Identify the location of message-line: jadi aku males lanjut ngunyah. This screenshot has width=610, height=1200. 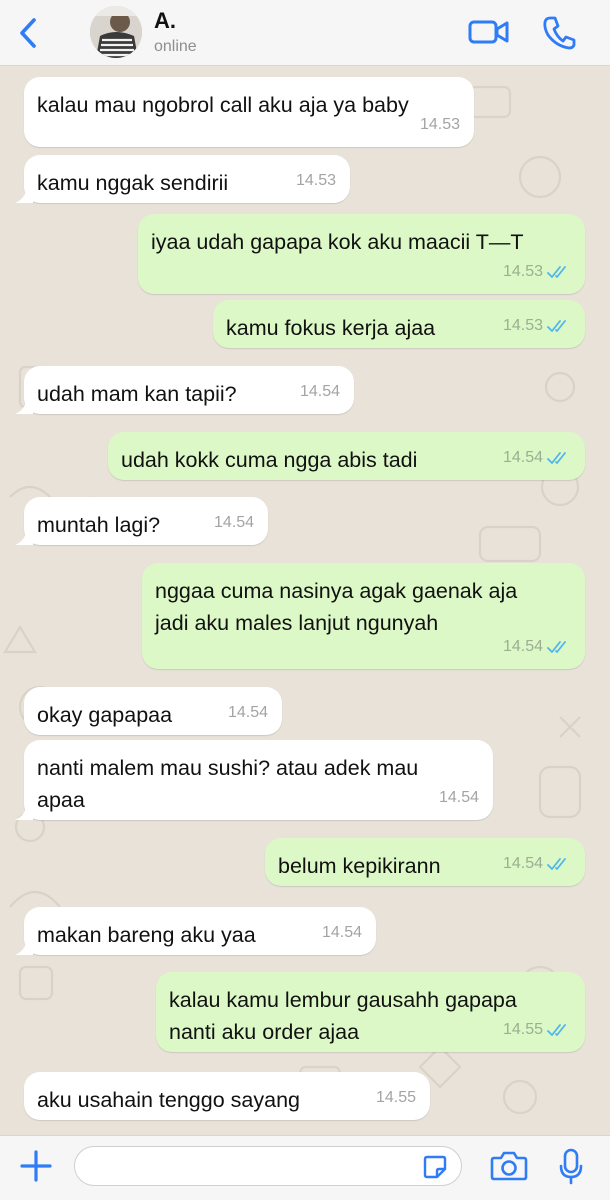
(297, 623).